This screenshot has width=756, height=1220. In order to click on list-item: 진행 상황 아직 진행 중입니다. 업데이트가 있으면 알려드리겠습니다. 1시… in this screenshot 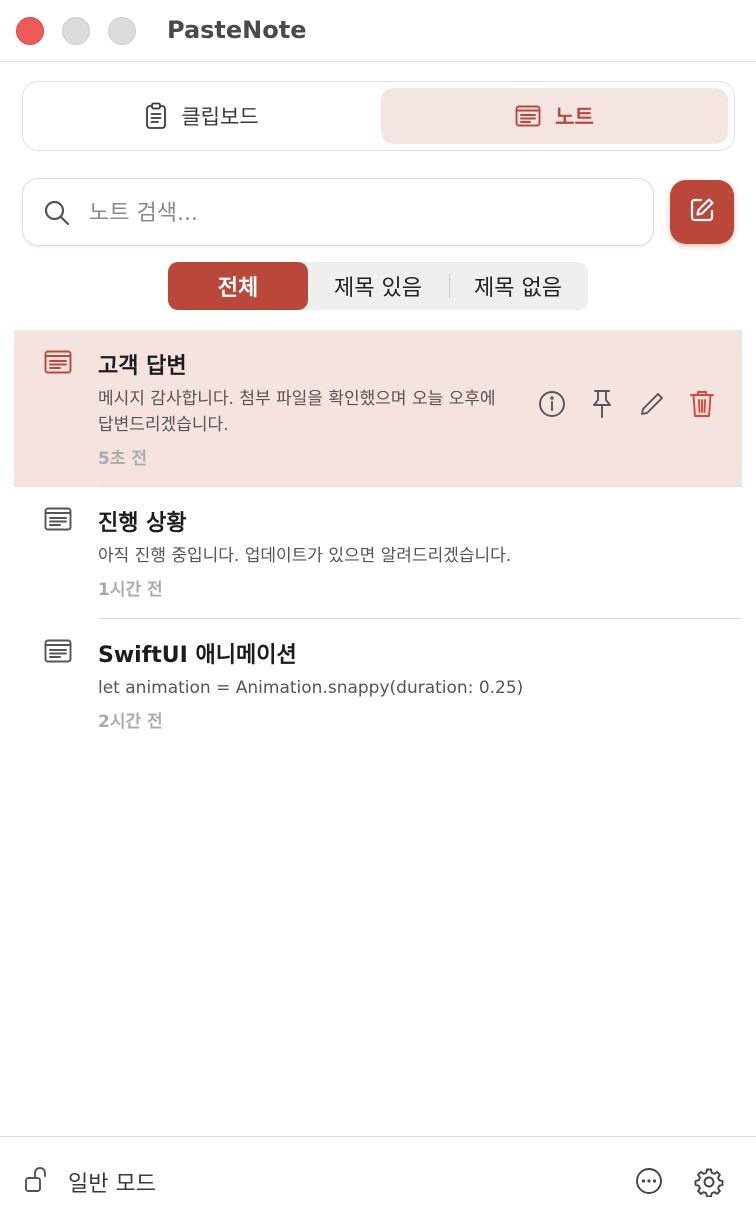, I will do `click(378, 553)`.